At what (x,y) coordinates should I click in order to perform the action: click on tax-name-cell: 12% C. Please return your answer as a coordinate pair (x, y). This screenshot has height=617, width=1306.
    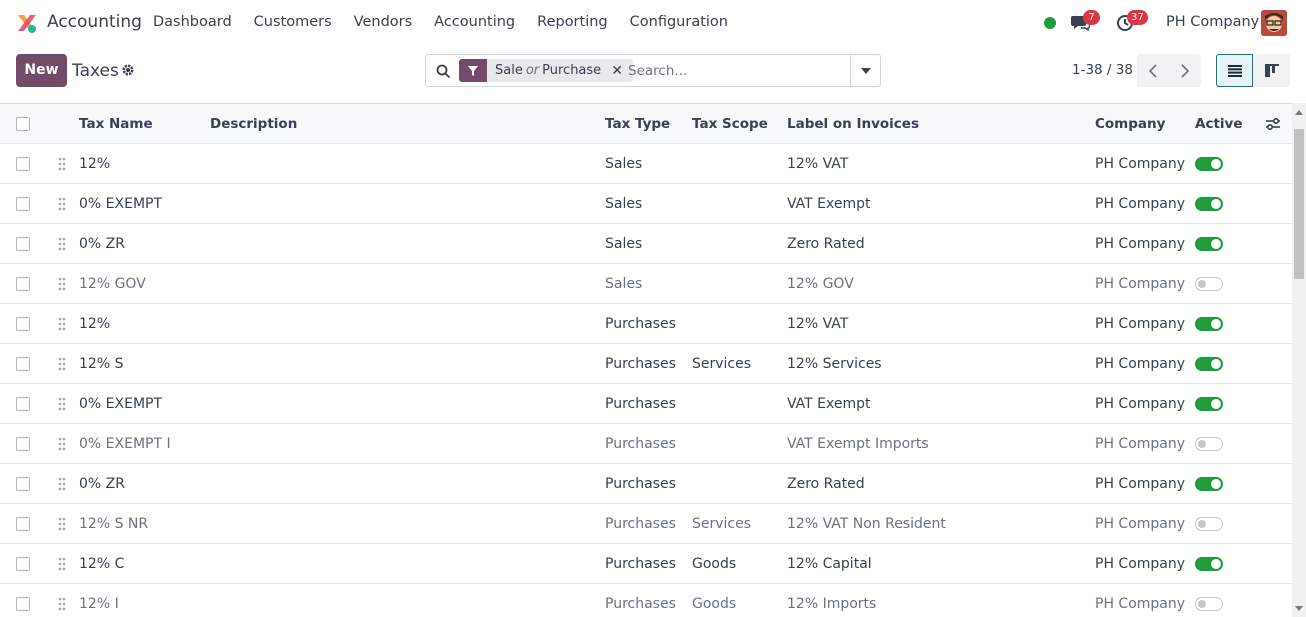
    Looking at the image, I should click on (102, 564).